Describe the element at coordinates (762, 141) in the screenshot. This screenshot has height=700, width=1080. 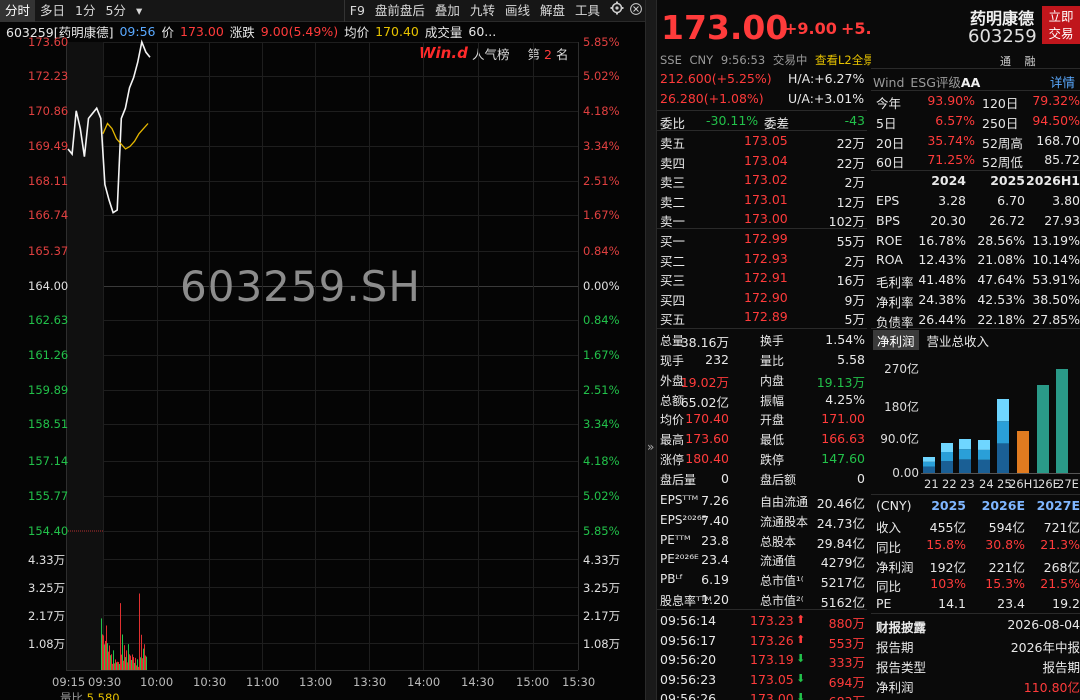
I see `ask-level: 卖五 173.05 22万` at that location.